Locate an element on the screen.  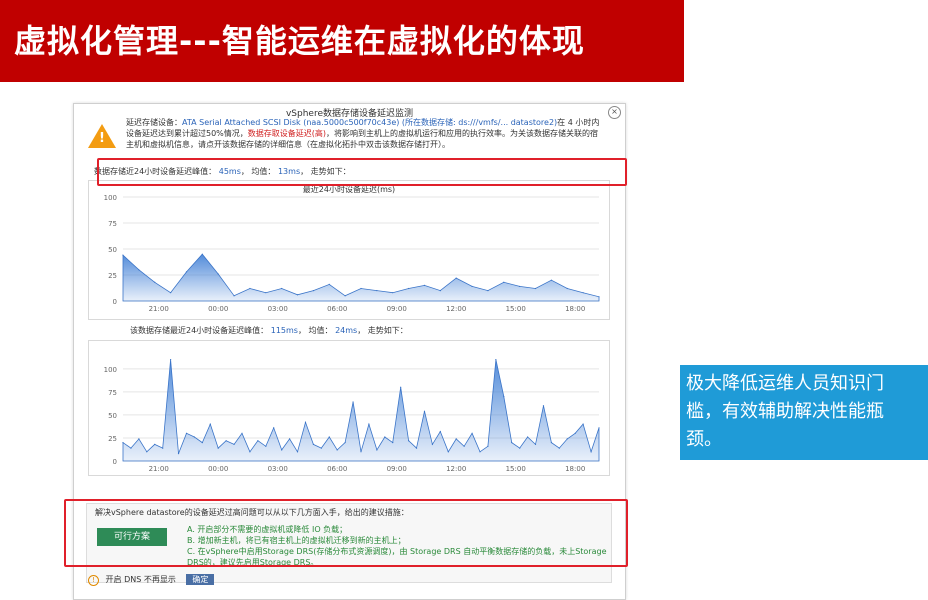
chart-1-ytick: 0 is located at coordinates (115, 302).